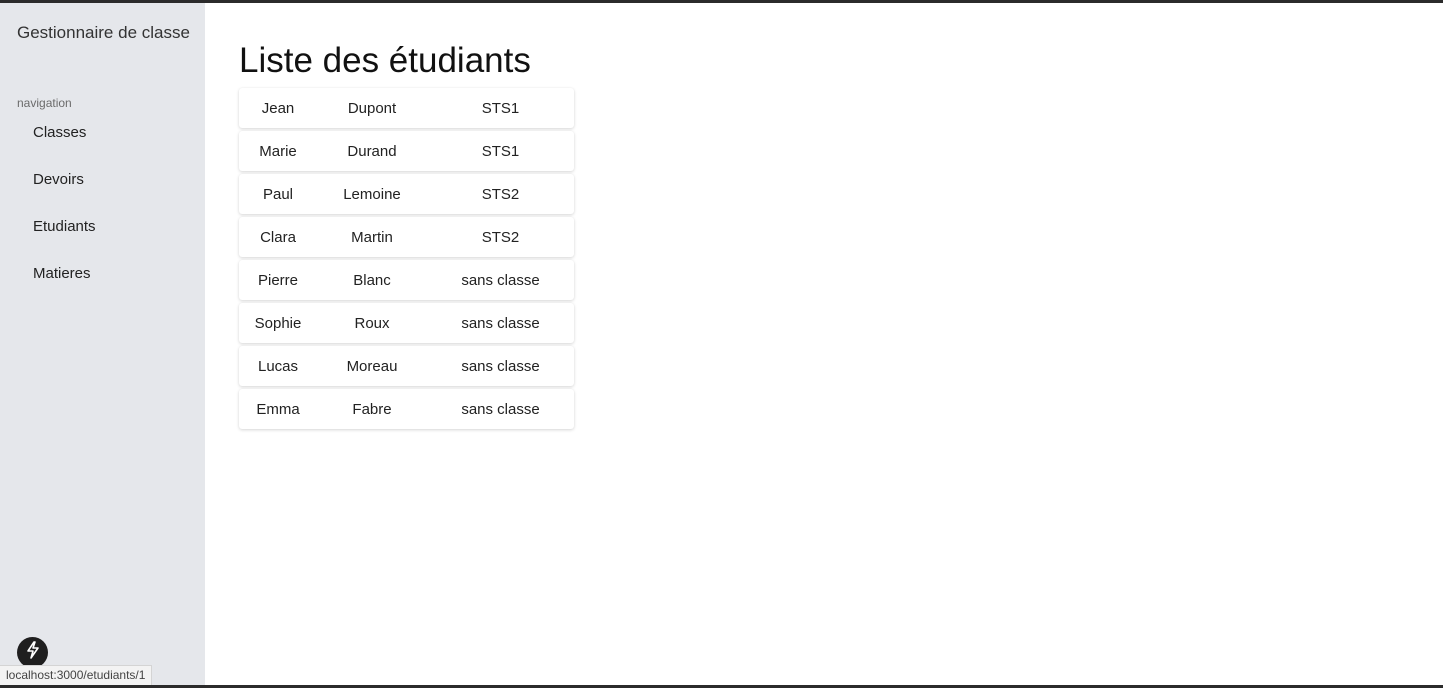  I want to click on student-first-name: Sophie, so click(278, 323).